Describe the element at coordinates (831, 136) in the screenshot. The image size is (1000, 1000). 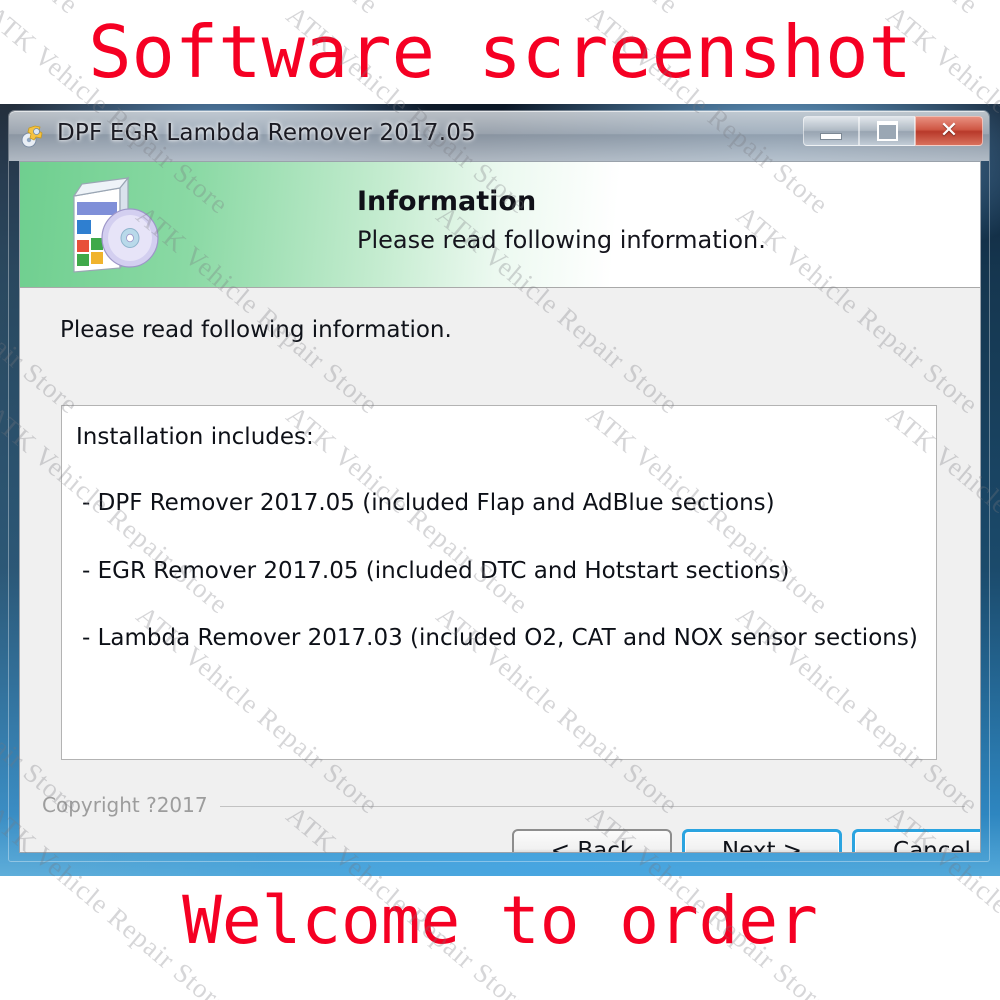
I see `minimize-icon` at that location.